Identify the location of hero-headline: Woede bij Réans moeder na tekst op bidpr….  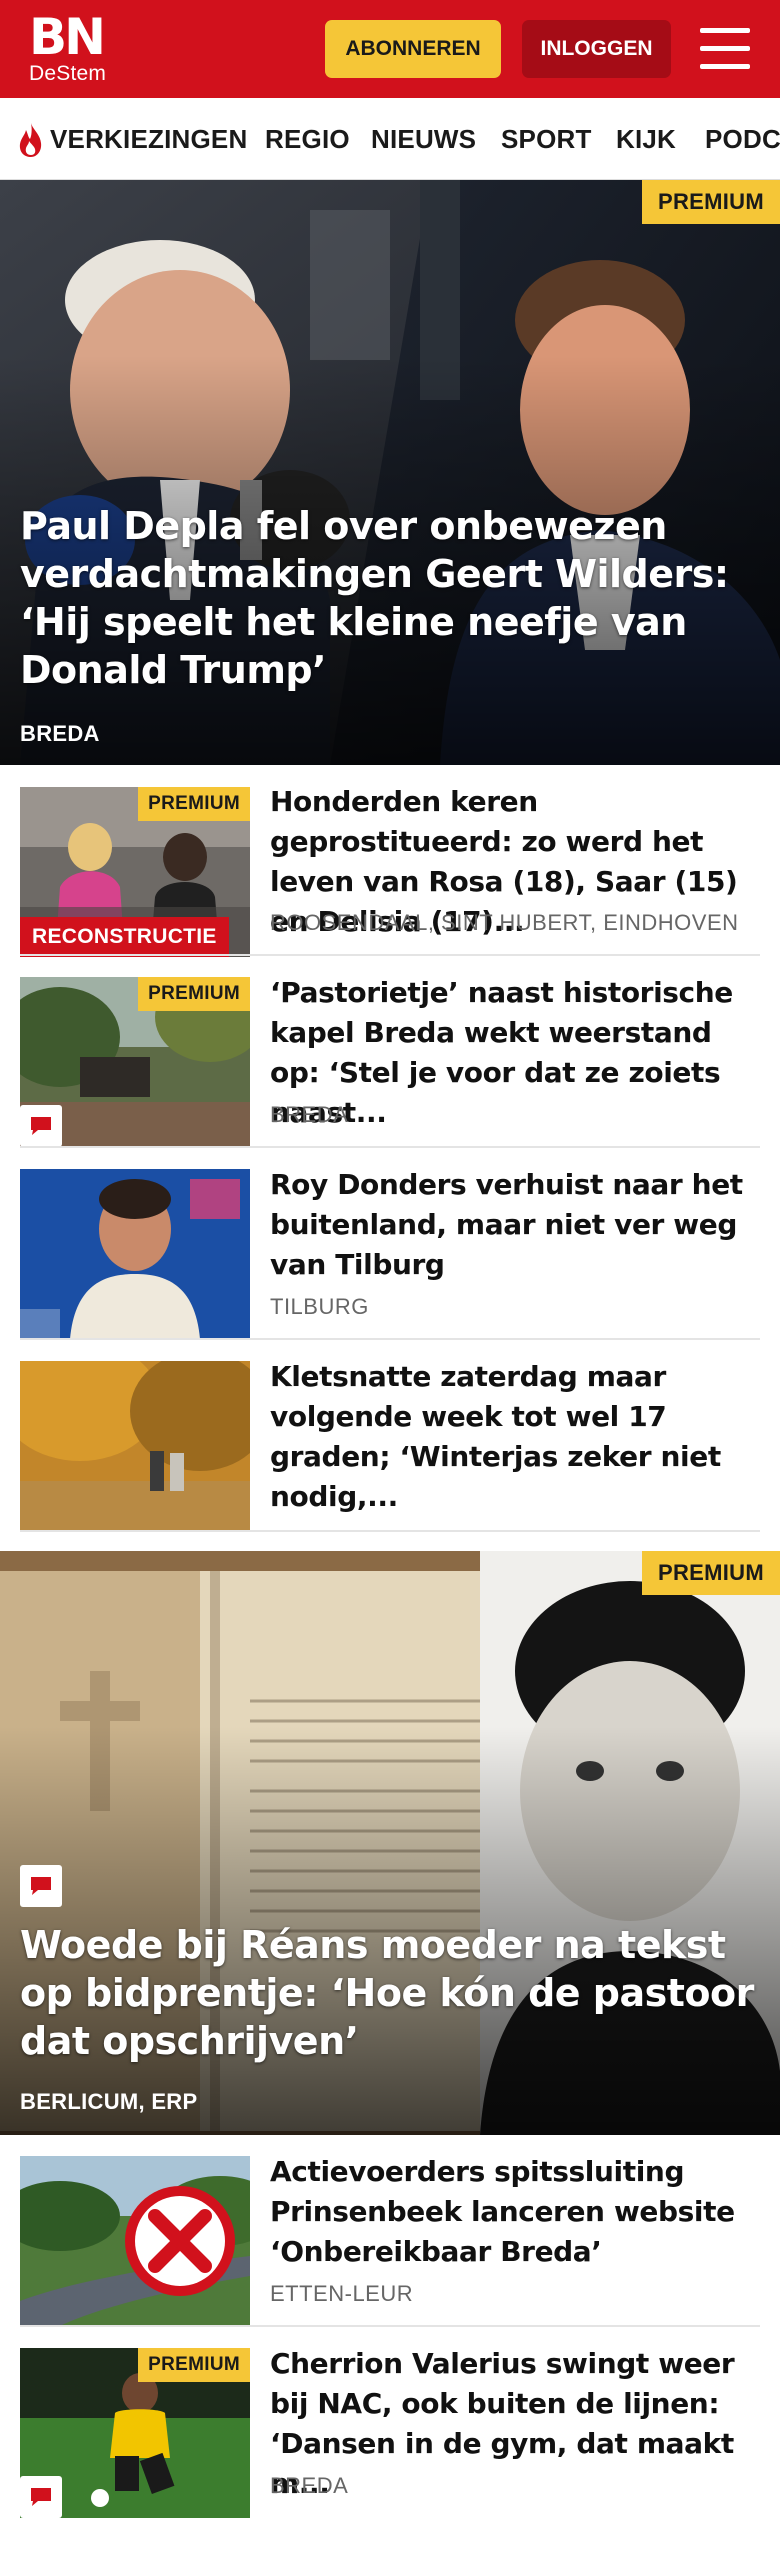
(390, 1993).